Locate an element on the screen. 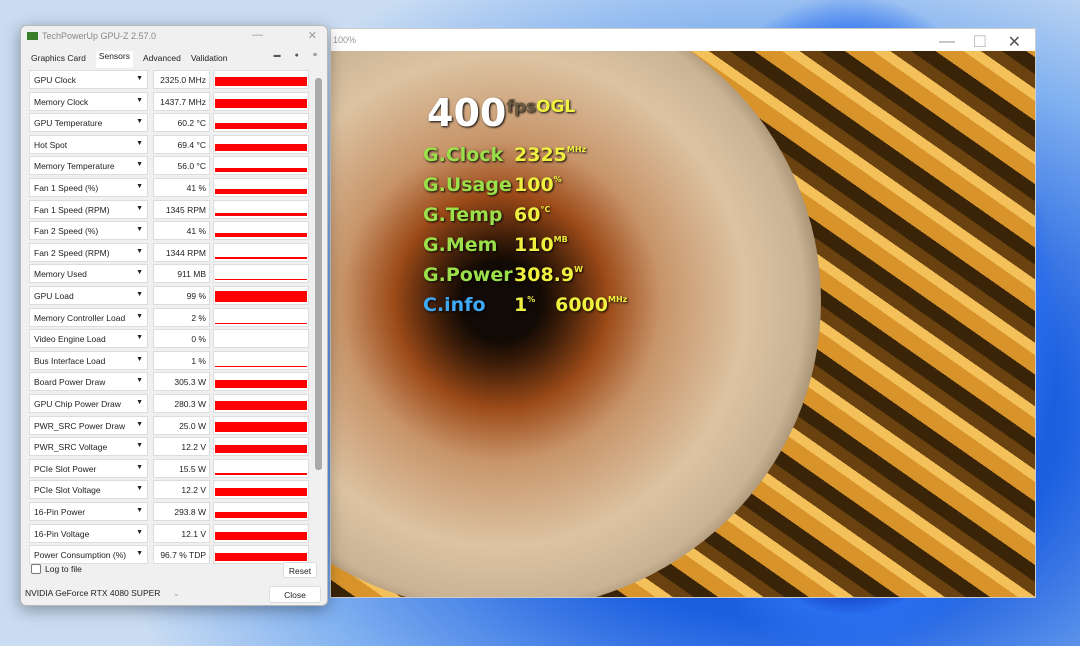 The height and width of the screenshot is (646, 1080). sensor-row: GPU Chip Power Draw ▼ 280.3 W is located at coordinates (170, 403).